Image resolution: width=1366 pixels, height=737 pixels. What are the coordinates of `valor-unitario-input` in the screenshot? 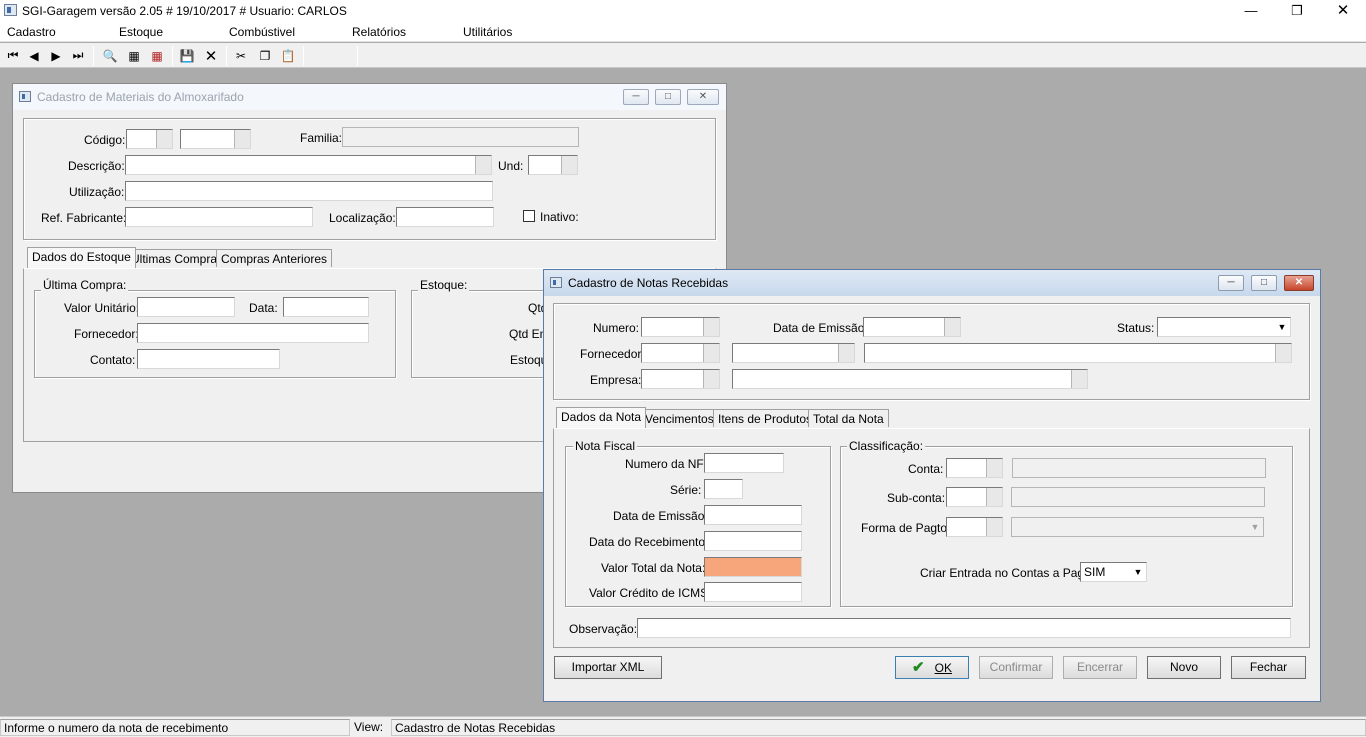 It's located at (186, 307).